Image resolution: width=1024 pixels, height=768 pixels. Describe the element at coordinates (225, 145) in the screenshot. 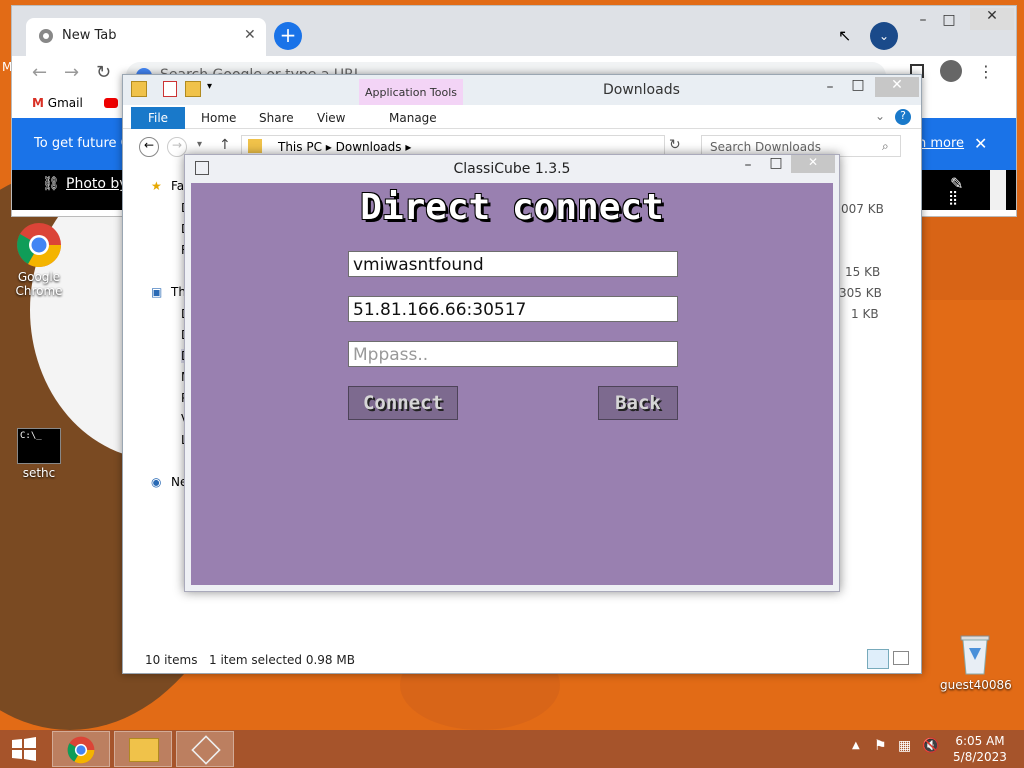

I see `up-icon: ↑` at that location.